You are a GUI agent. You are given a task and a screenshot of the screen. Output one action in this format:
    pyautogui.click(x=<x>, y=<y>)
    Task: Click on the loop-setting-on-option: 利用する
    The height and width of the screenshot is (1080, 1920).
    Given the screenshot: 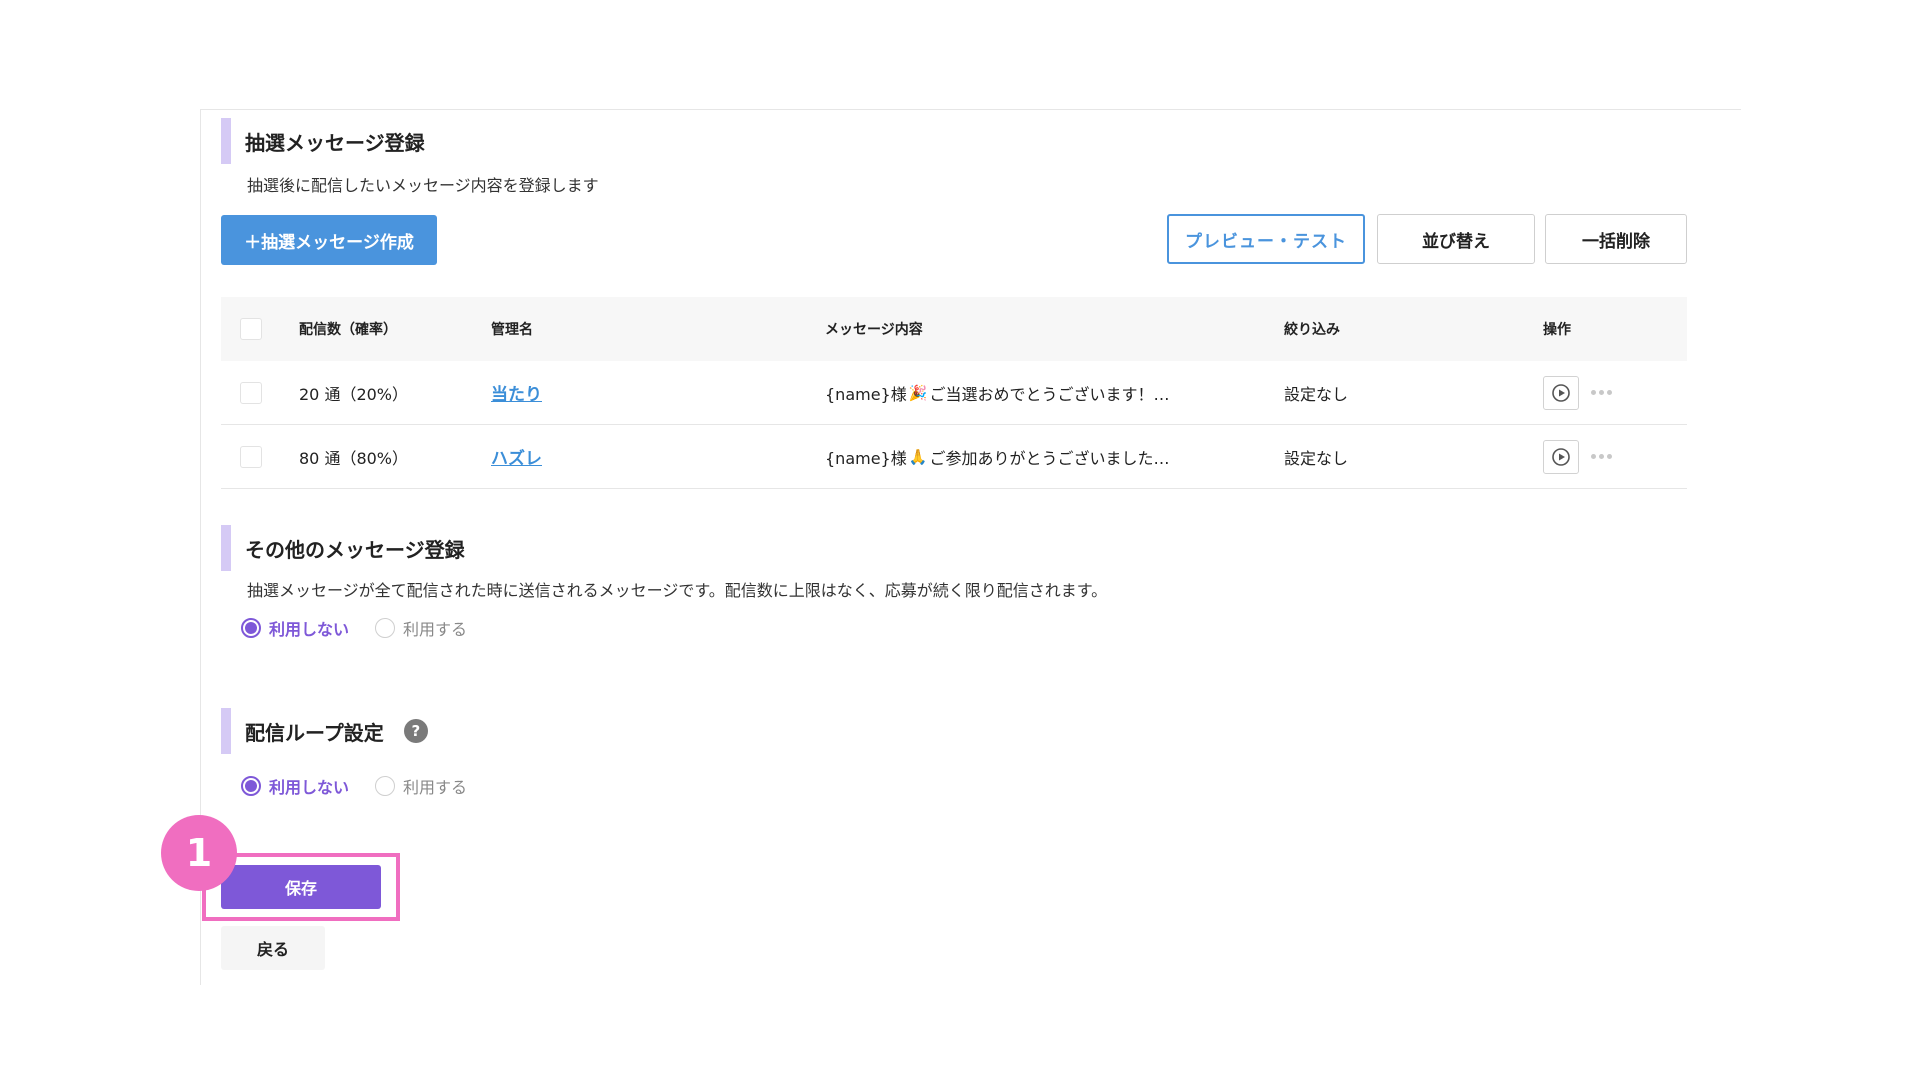 What is the action you would take?
    pyautogui.click(x=421, y=786)
    